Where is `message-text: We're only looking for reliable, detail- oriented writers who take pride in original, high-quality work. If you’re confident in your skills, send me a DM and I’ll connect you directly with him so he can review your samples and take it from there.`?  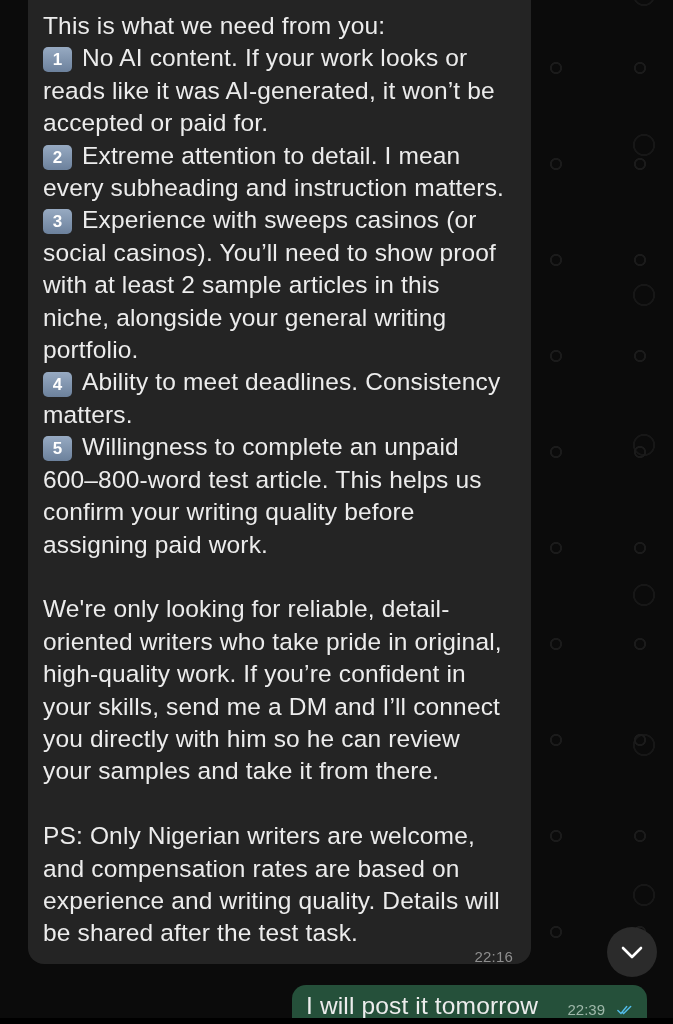
message-text: We're only looking for reliable, detail- oriented writers who take pride in original, high-quality work. If you’re confident in your skills, send me a DM and I’ll connect you directly with him so he can review your samples and take it from there. is located at coordinates (272, 690).